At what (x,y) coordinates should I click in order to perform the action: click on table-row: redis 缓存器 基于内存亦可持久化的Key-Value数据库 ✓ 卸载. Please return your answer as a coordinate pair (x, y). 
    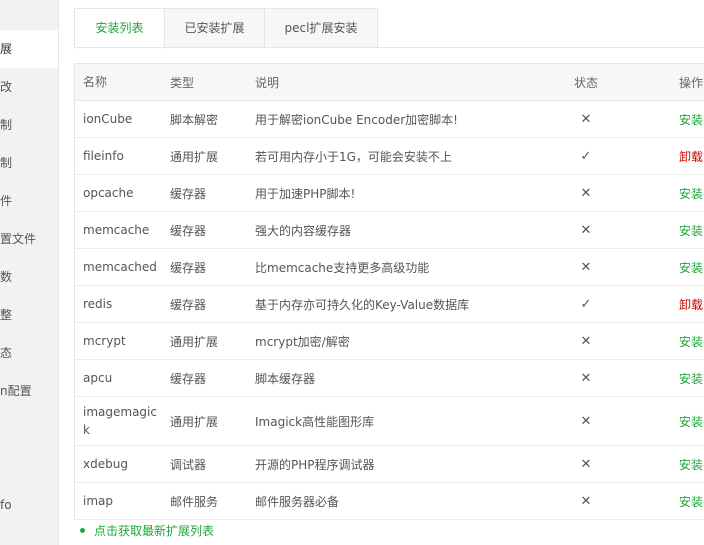
    Looking at the image, I should click on (389, 304).